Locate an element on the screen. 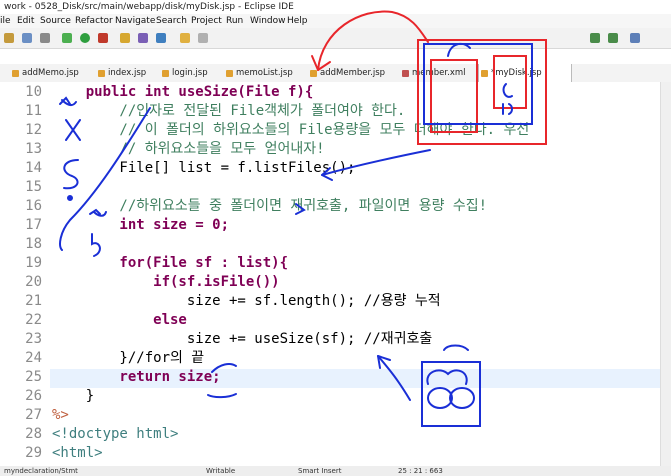 This screenshot has width=671, height=476. code-line: // 이 폴더의 하위요소들의 File용량을 모두 더해야 한다. 우선 is located at coordinates (290, 130).